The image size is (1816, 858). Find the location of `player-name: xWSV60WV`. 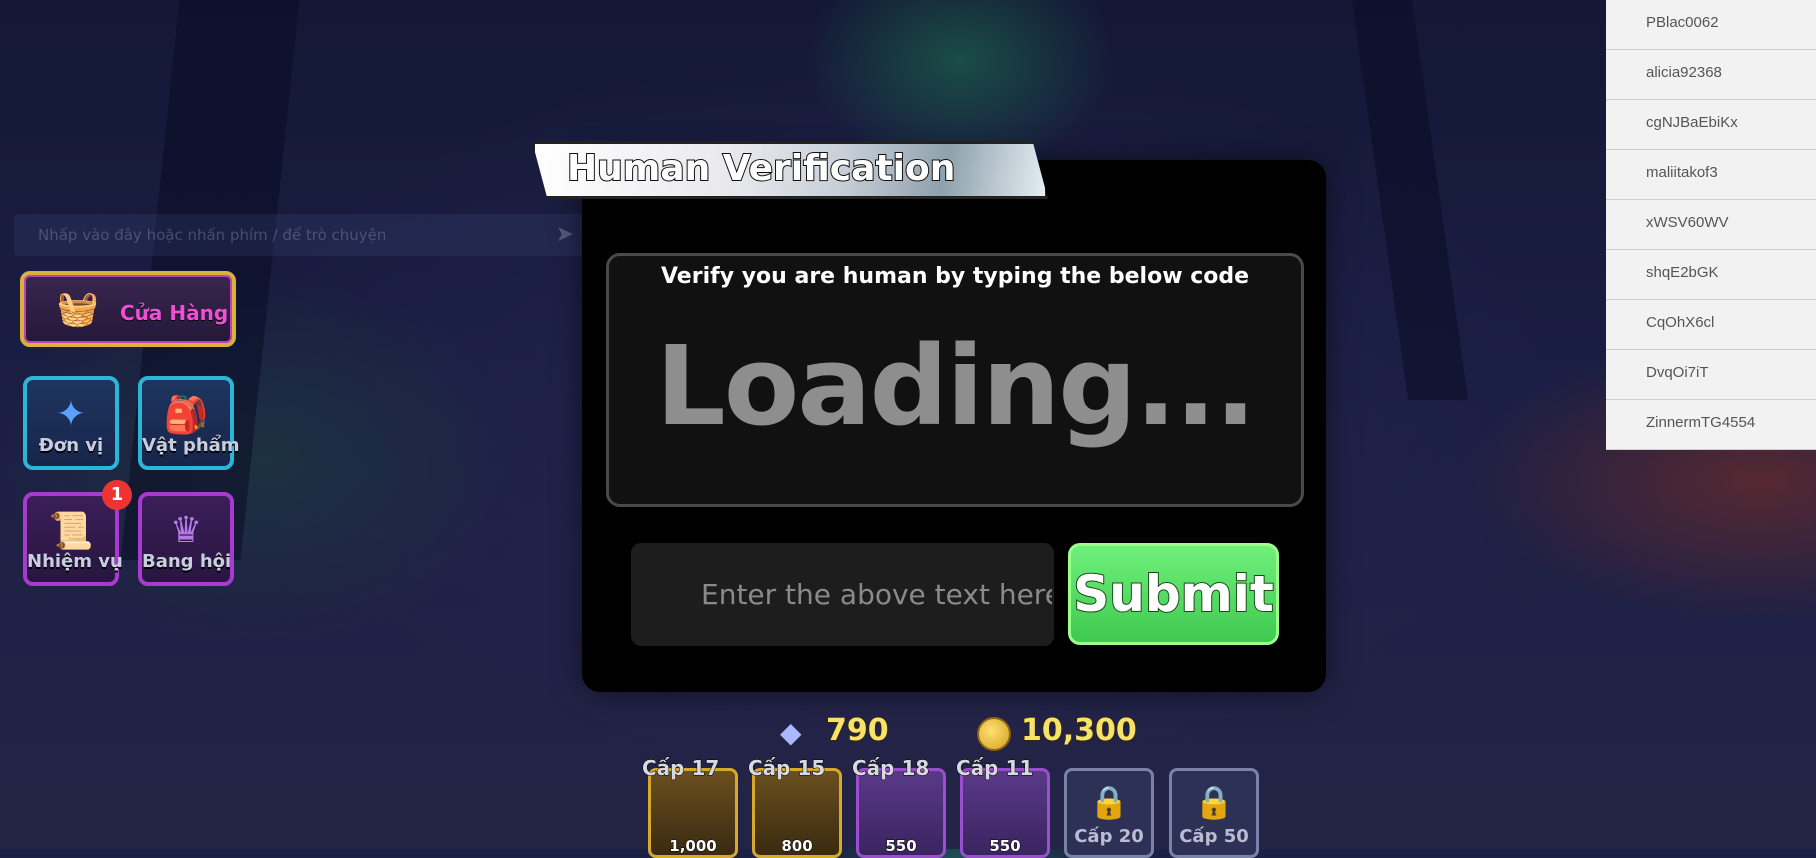

player-name: xWSV60WV is located at coordinates (1687, 222).